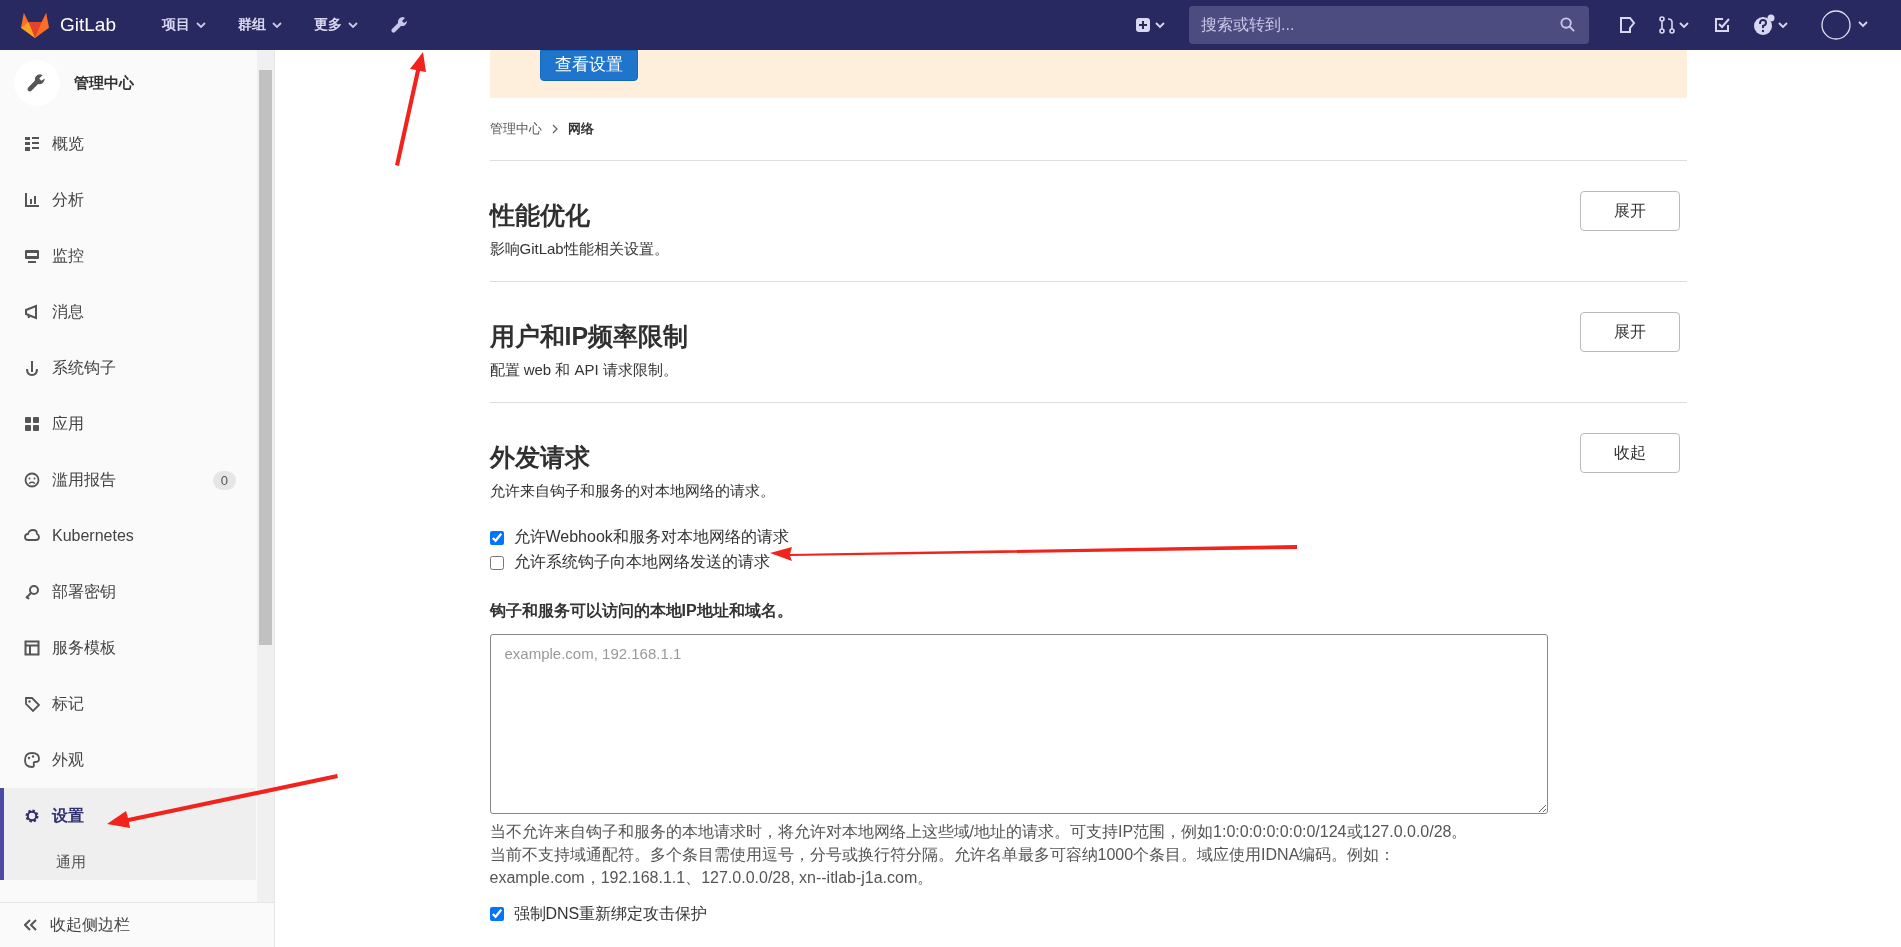  I want to click on sidebar-item: 消息, so click(128, 312).